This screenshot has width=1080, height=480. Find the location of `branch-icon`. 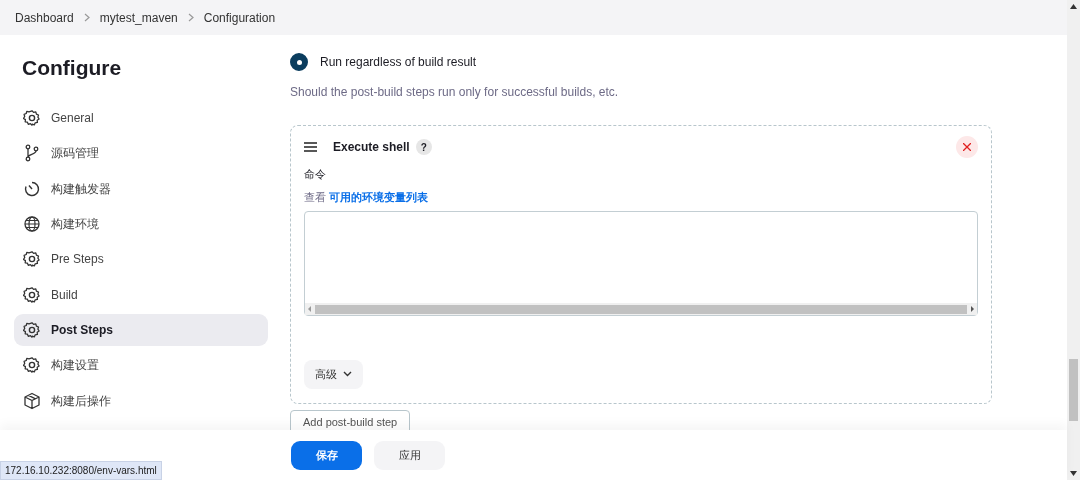

branch-icon is located at coordinates (32, 153).